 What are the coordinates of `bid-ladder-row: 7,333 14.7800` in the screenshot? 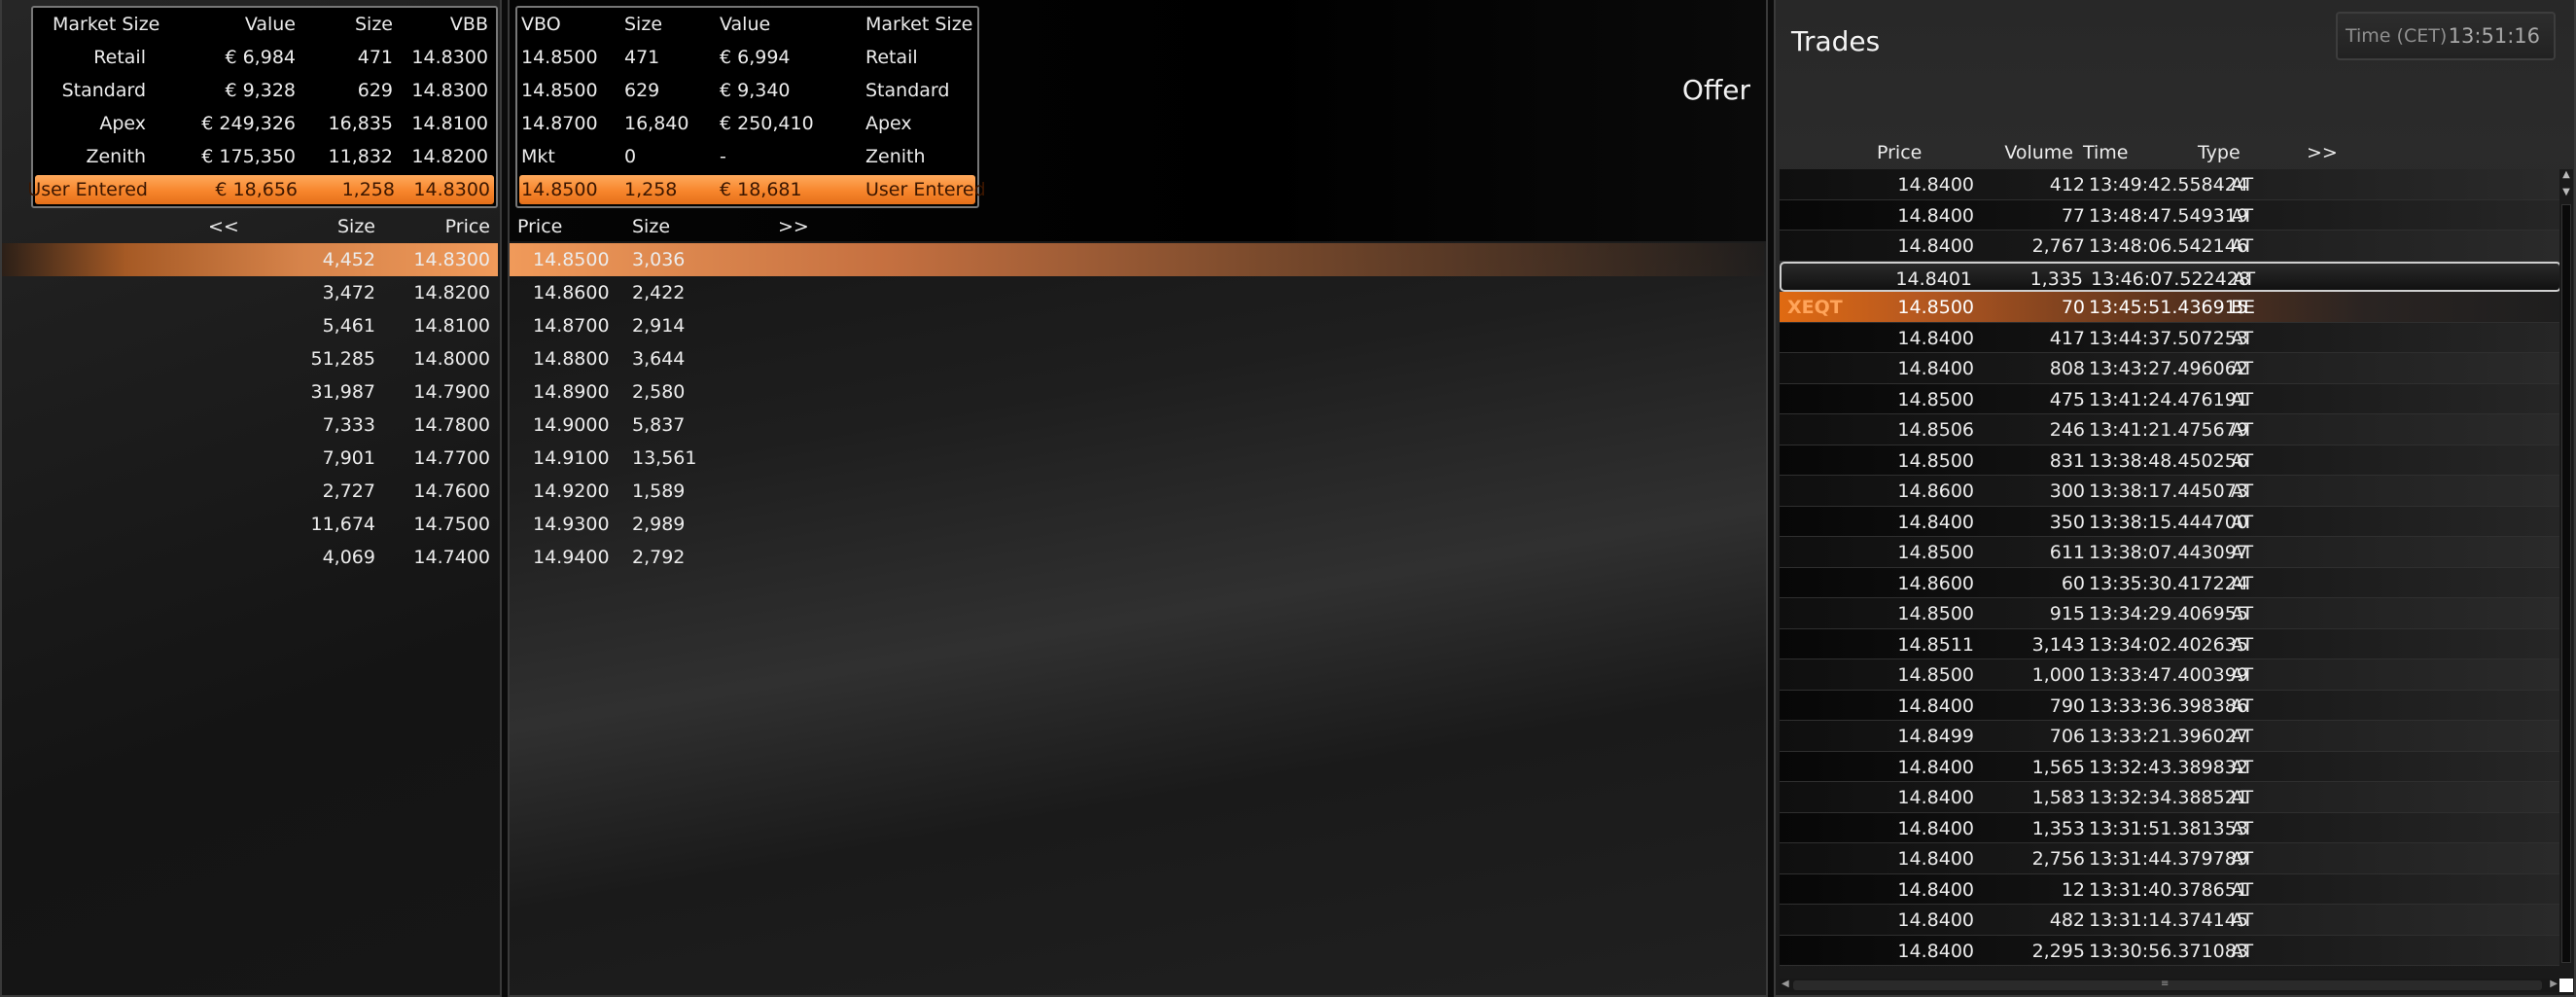 It's located at (250, 425).